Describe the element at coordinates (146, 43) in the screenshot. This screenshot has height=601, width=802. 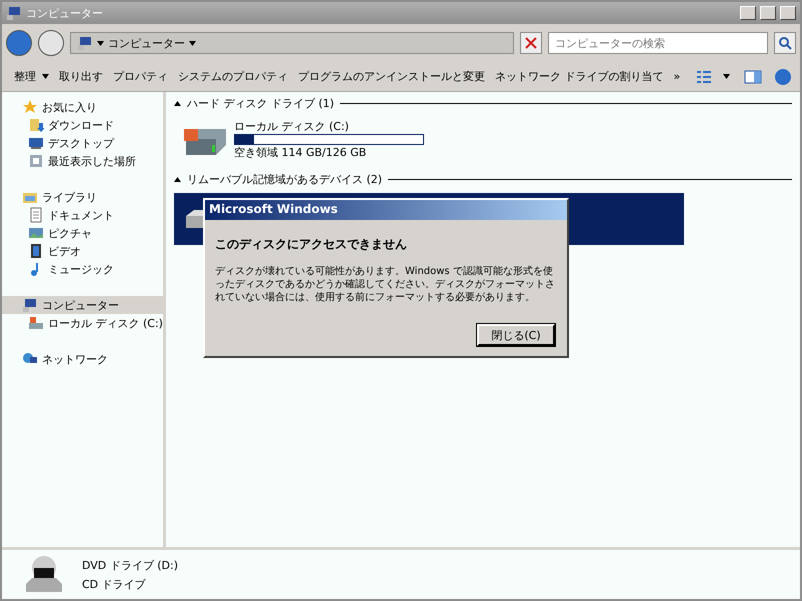
I see `address-path: コンピューター` at that location.